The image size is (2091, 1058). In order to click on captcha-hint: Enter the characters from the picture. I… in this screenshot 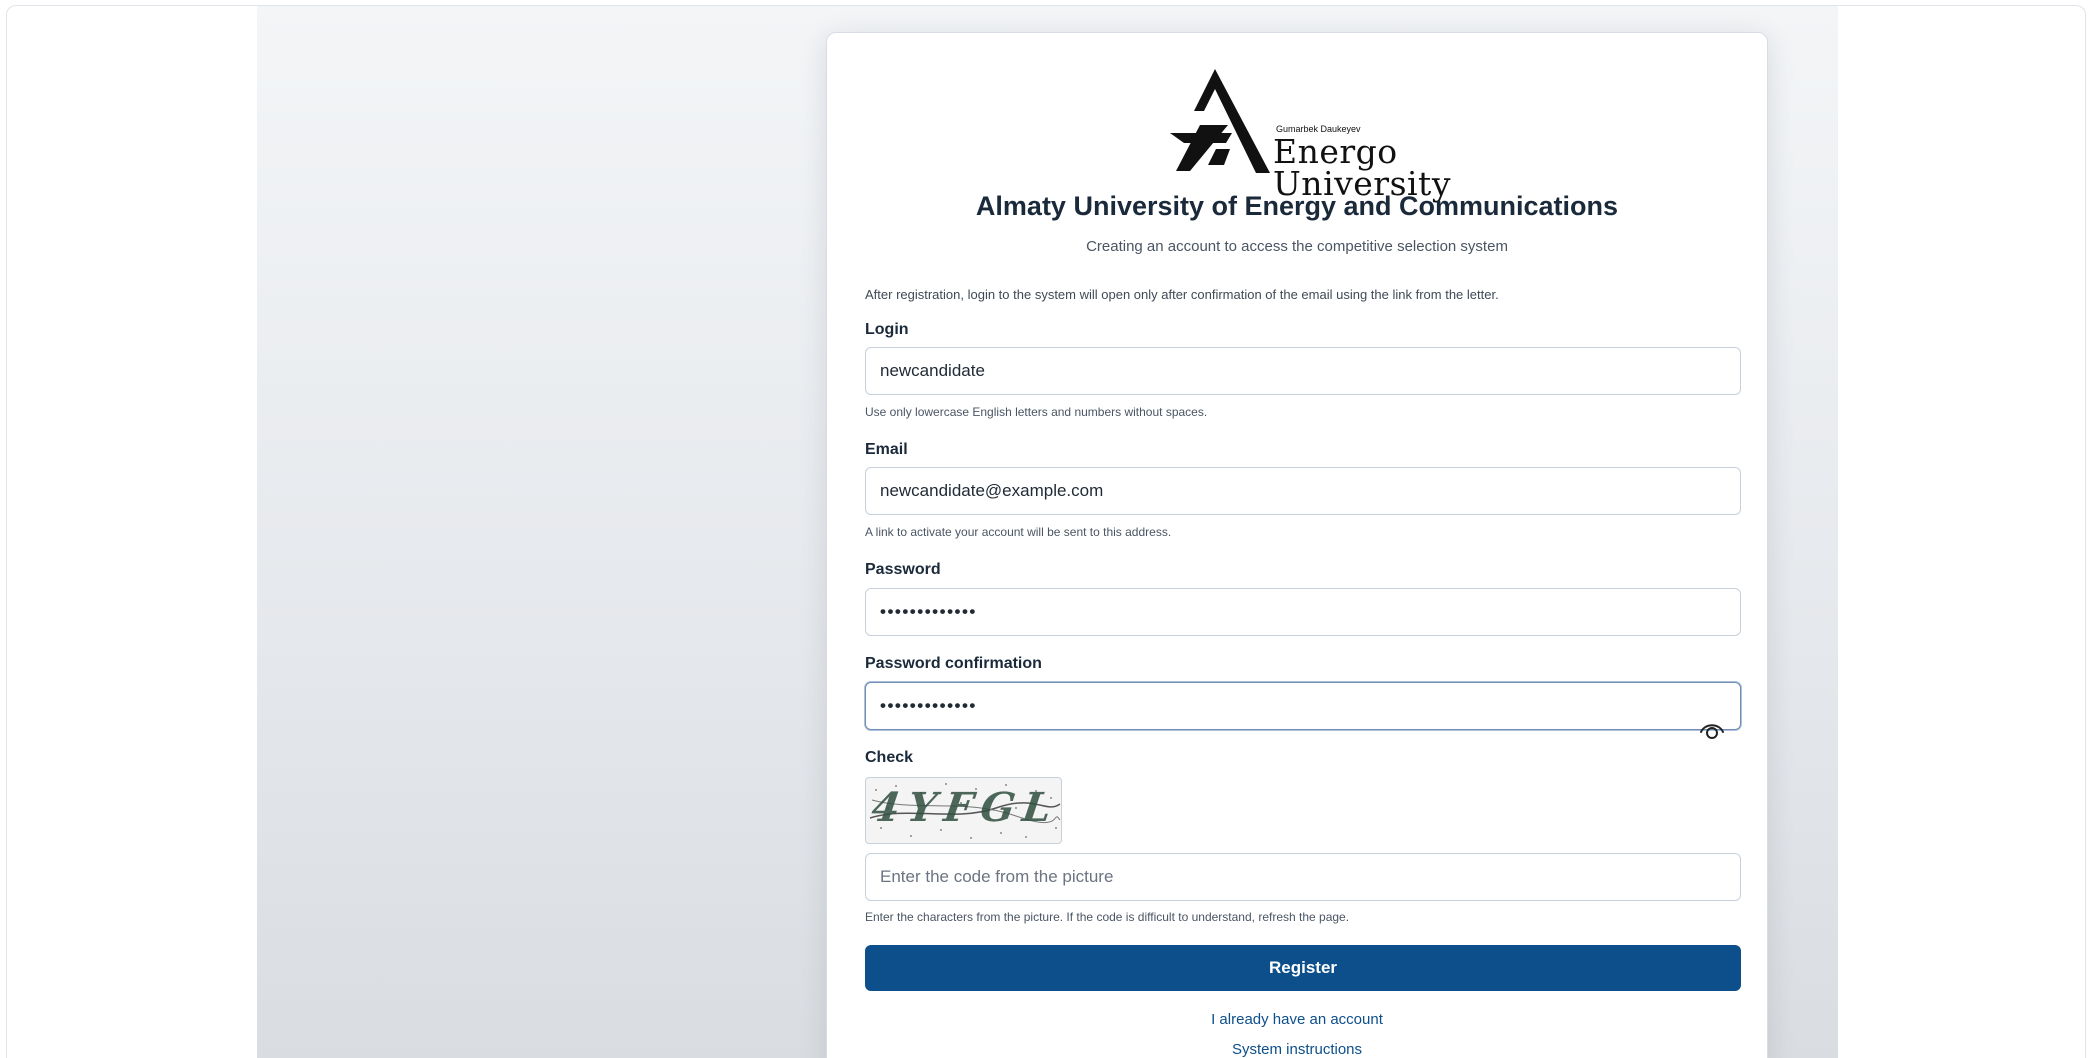, I will do `click(1107, 917)`.